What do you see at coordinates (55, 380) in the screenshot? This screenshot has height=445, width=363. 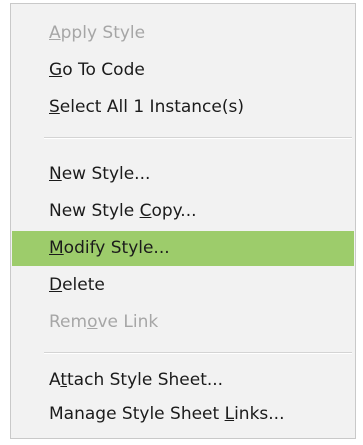 I see `label-pre: A` at bounding box center [55, 380].